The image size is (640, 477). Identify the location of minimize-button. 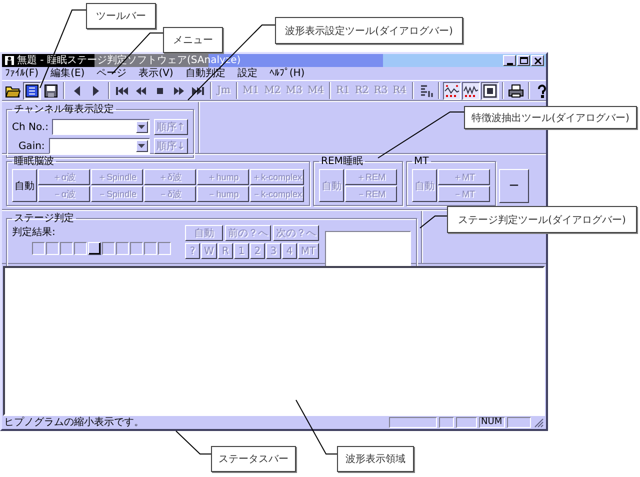
(509, 60).